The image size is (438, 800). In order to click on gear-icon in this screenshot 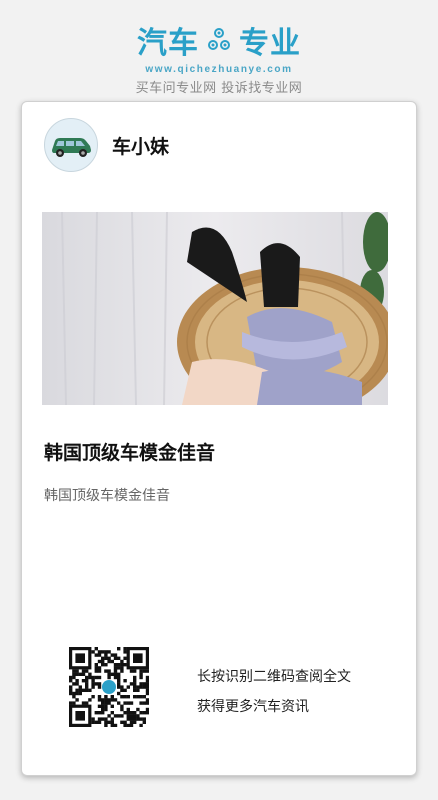, I will do `click(219, 39)`.